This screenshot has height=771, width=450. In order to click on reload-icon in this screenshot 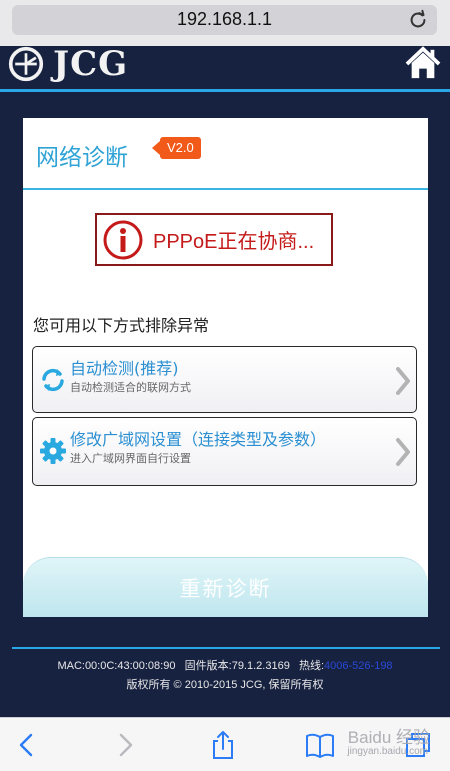, I will do `click(418, 20)`.